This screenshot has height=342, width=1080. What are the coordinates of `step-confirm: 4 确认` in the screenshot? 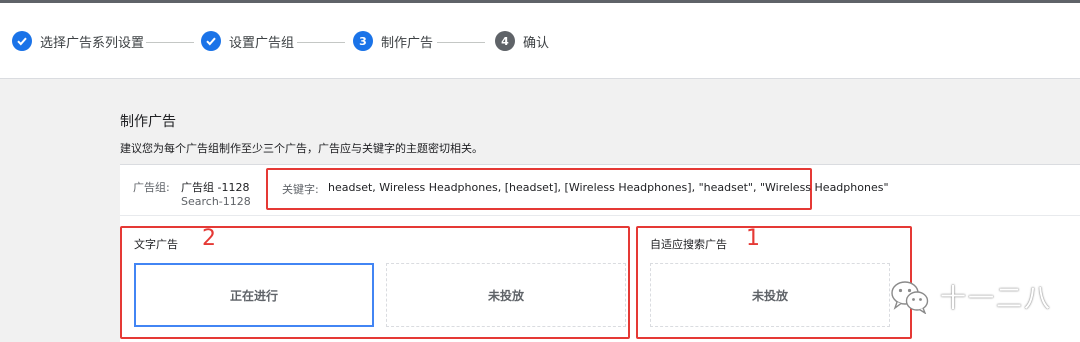 It's located at (522, 41).